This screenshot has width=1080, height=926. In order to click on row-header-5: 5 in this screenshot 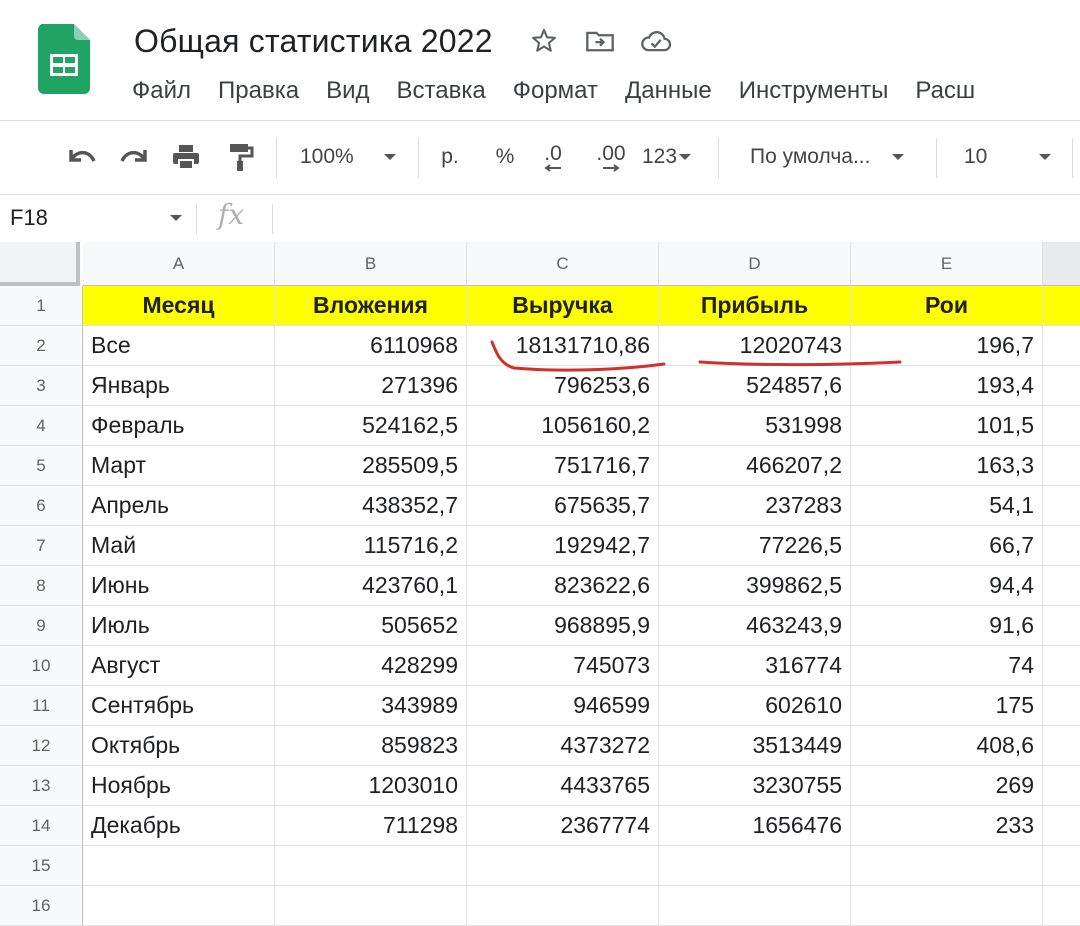, I will do `click(41, 466)`.